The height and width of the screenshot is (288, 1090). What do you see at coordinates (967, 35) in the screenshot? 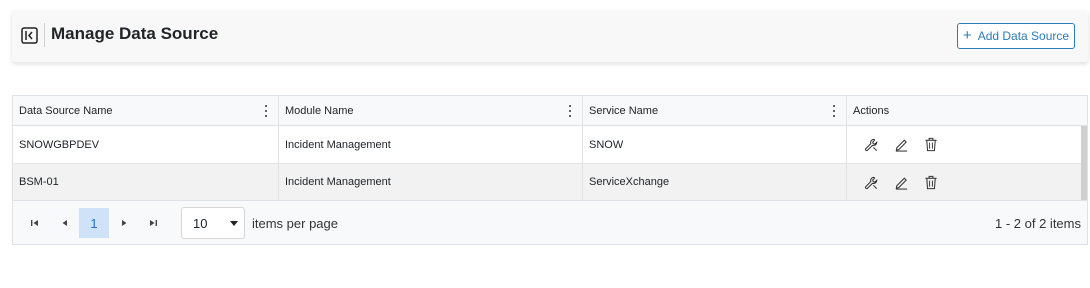
I see `plus-icon: +` at bounding box center [967, 35].